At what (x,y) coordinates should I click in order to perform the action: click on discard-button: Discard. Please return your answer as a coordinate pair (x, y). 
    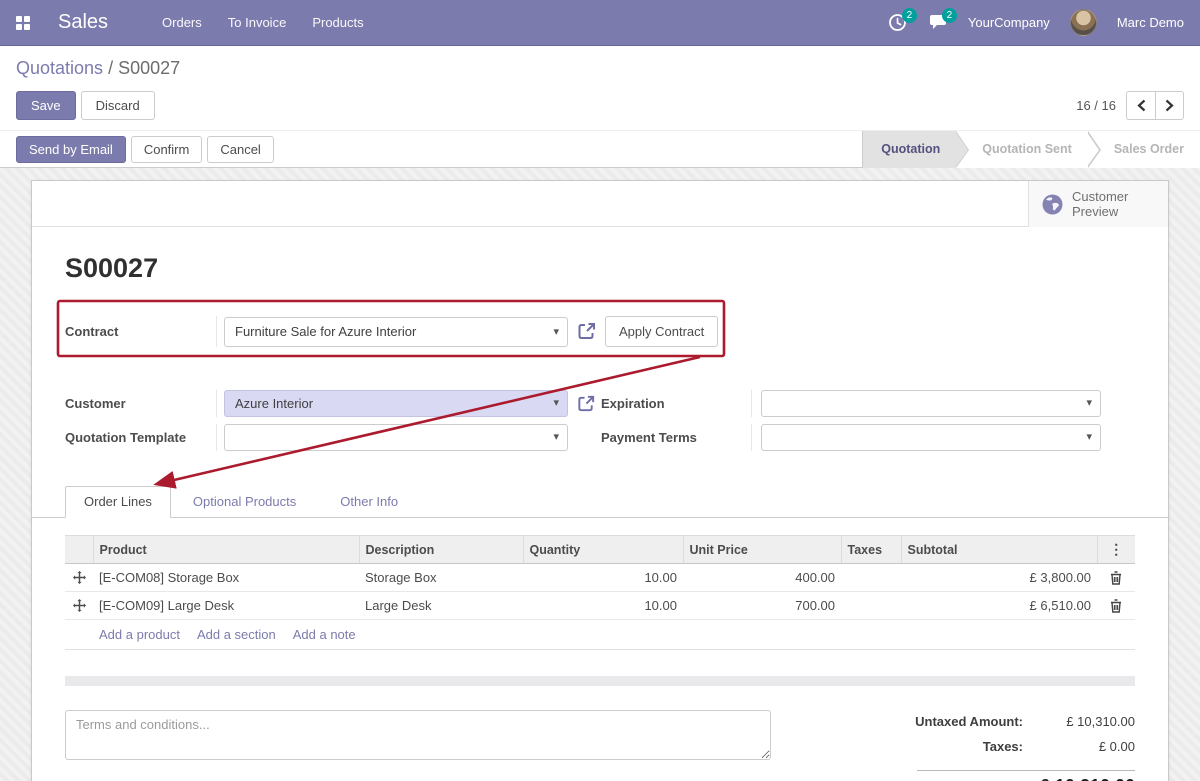
    Looking at the image, I should click on (117, 105).